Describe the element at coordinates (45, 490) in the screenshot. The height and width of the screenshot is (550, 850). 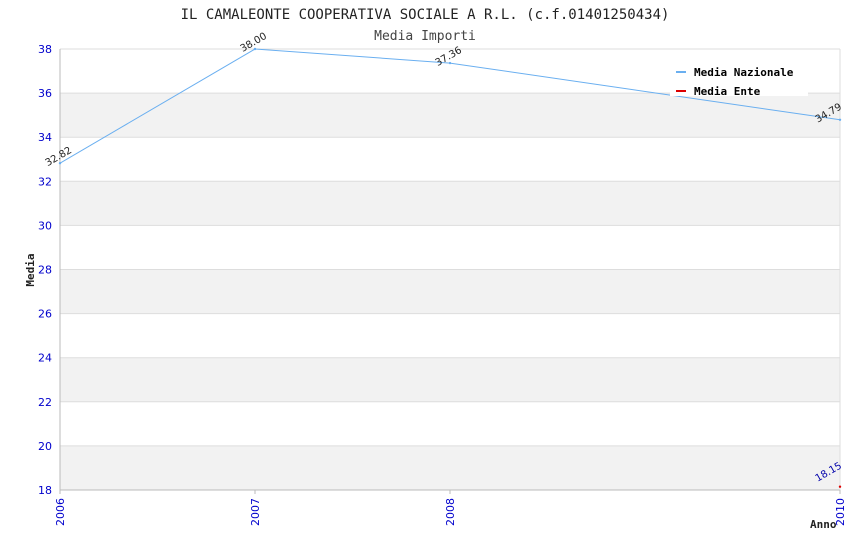
I see `y-tick-label: 18` at that location.